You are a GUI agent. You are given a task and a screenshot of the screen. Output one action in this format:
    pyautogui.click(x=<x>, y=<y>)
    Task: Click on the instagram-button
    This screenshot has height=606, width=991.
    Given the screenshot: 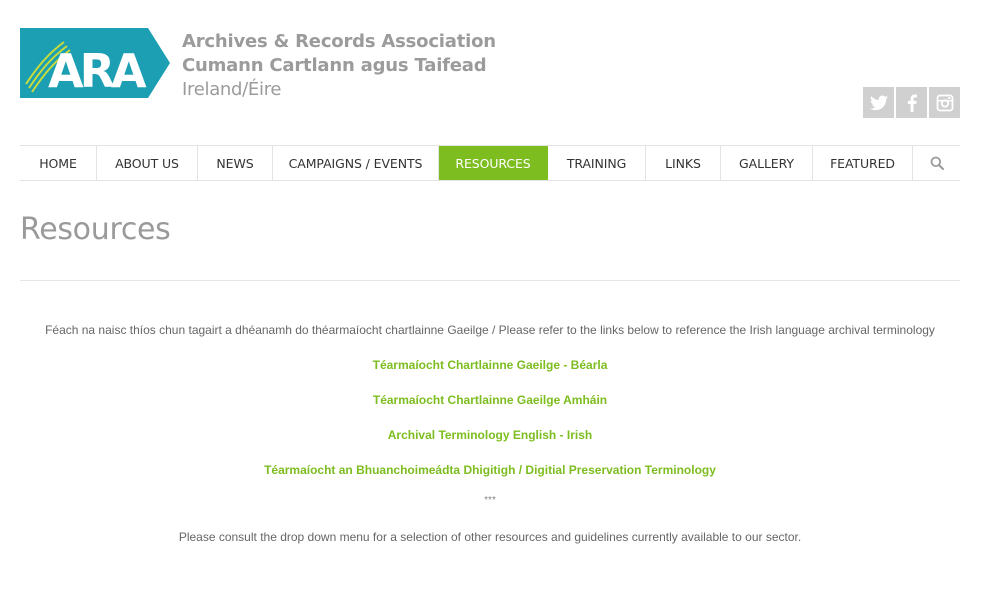 What is the action you would take?
    pyautogui.click(x=944, y=102)
    